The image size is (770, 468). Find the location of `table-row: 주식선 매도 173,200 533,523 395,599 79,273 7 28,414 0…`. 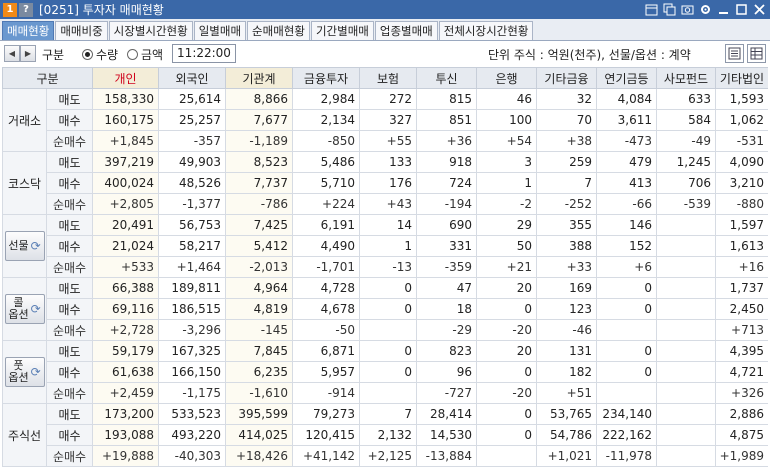

table-row: 주식선 매도 173,200 533,523 395,599 79,273 7 28,414 0… is located at coordinates (385, 435).